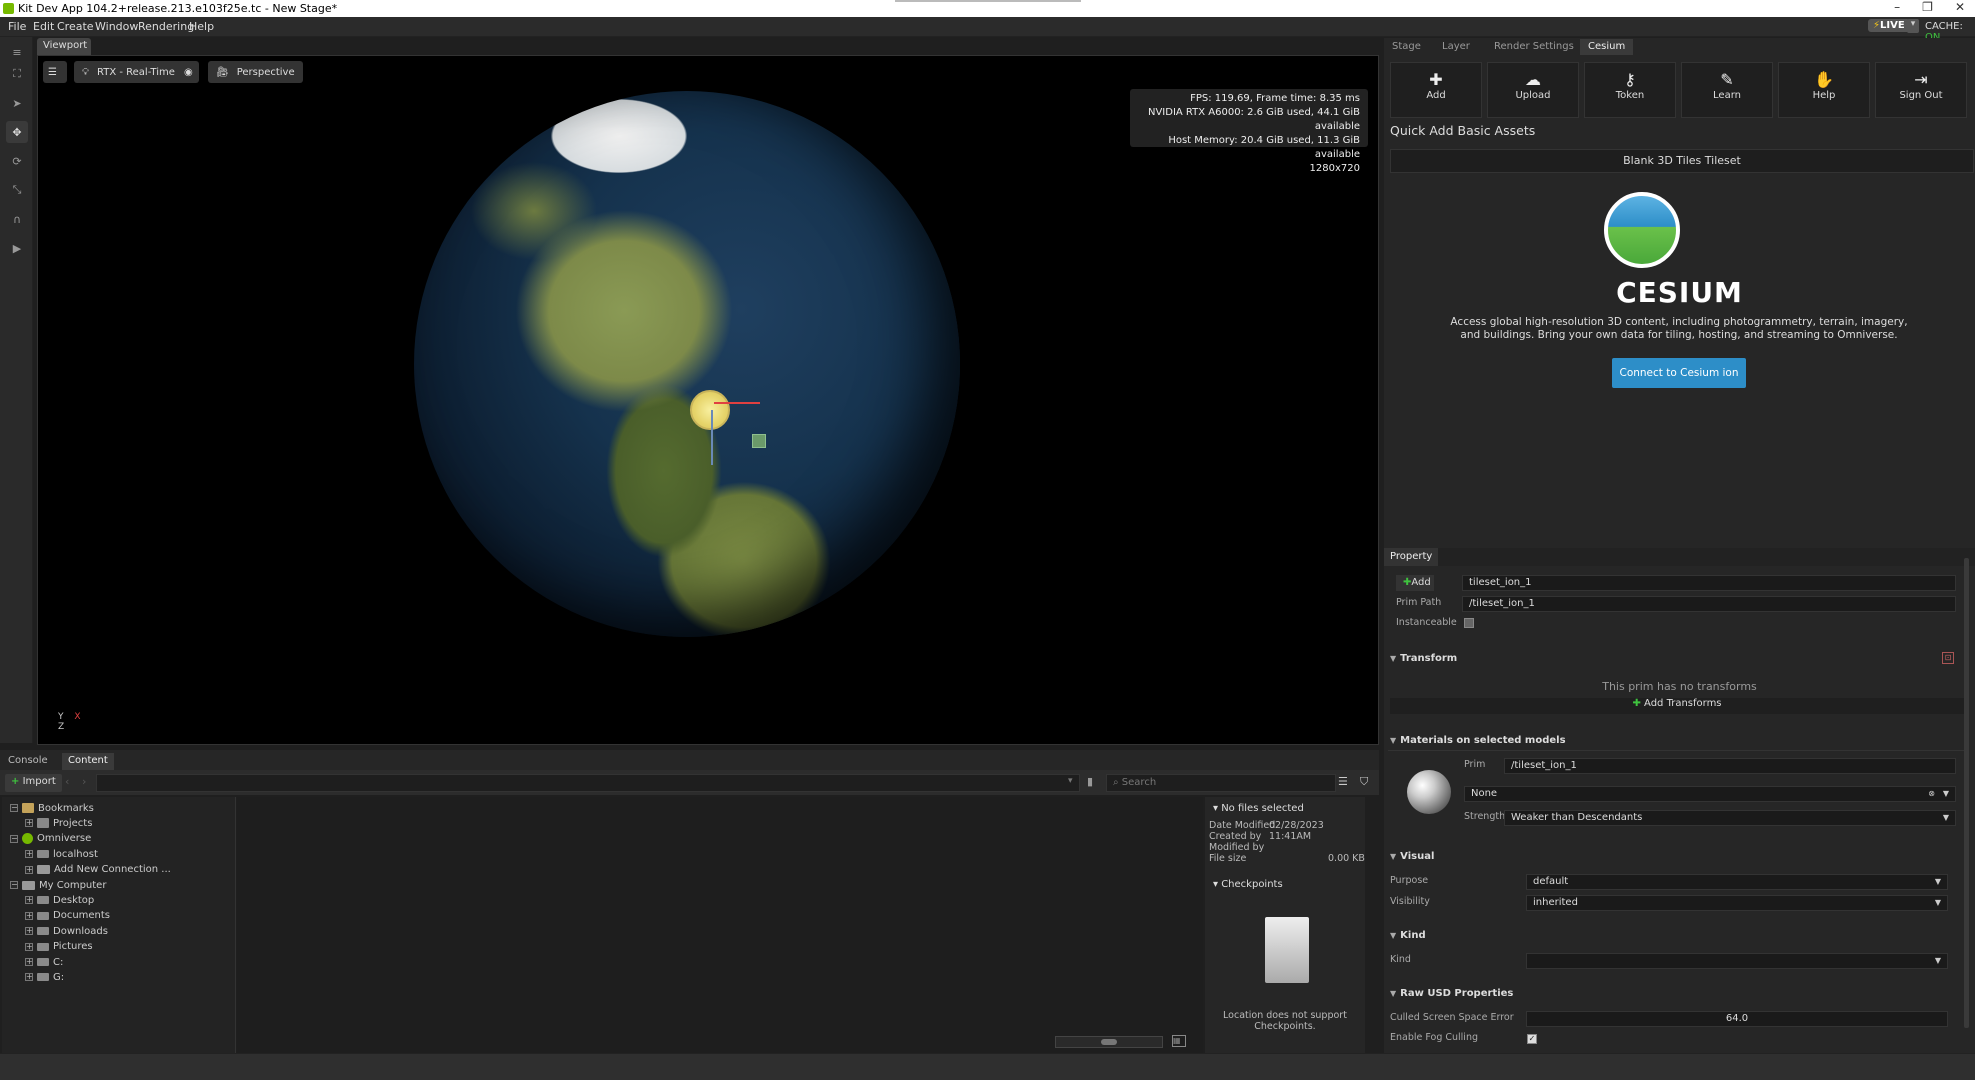 This screenshot has width=1975, height=1080. Describe the element at coordinates (58, 885) in the screenshot. I see `tree-item: − My Computer` at that location.